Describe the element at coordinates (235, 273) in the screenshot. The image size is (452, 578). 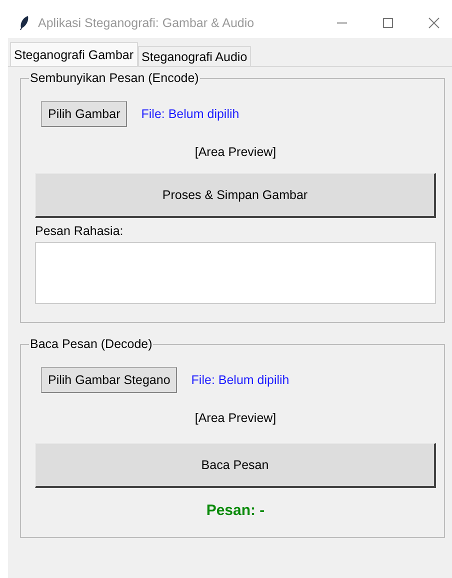
I see `message-field` at that location.